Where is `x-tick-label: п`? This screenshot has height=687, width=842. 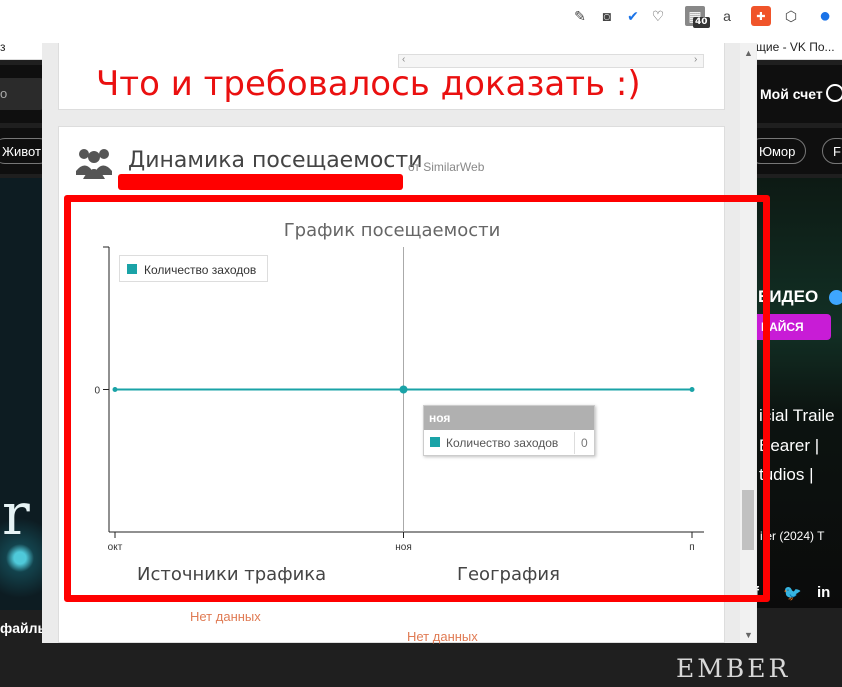 x-tick-label: п is located at coordinates (691, 547).